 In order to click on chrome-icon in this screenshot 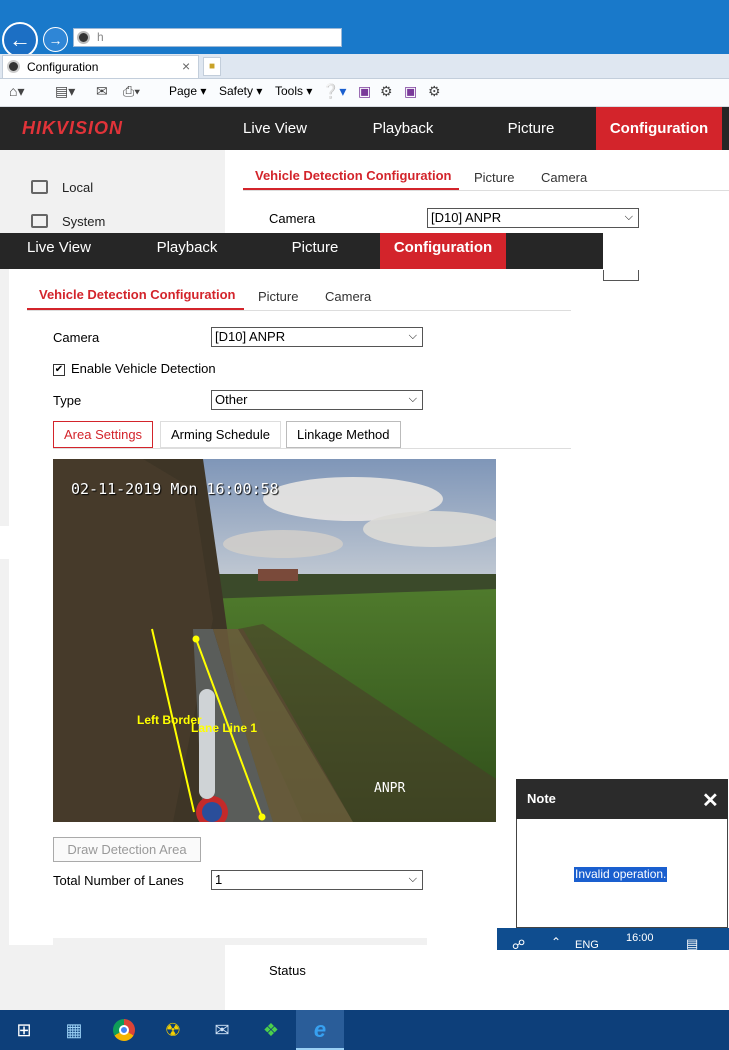, I will do `click(124, 1030)`.